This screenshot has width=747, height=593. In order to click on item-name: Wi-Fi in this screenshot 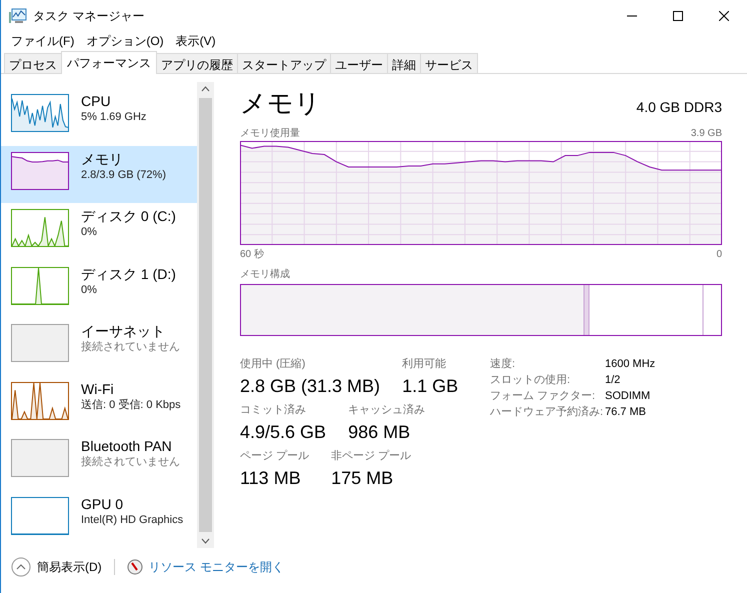, I will do `click(98, 389)`.